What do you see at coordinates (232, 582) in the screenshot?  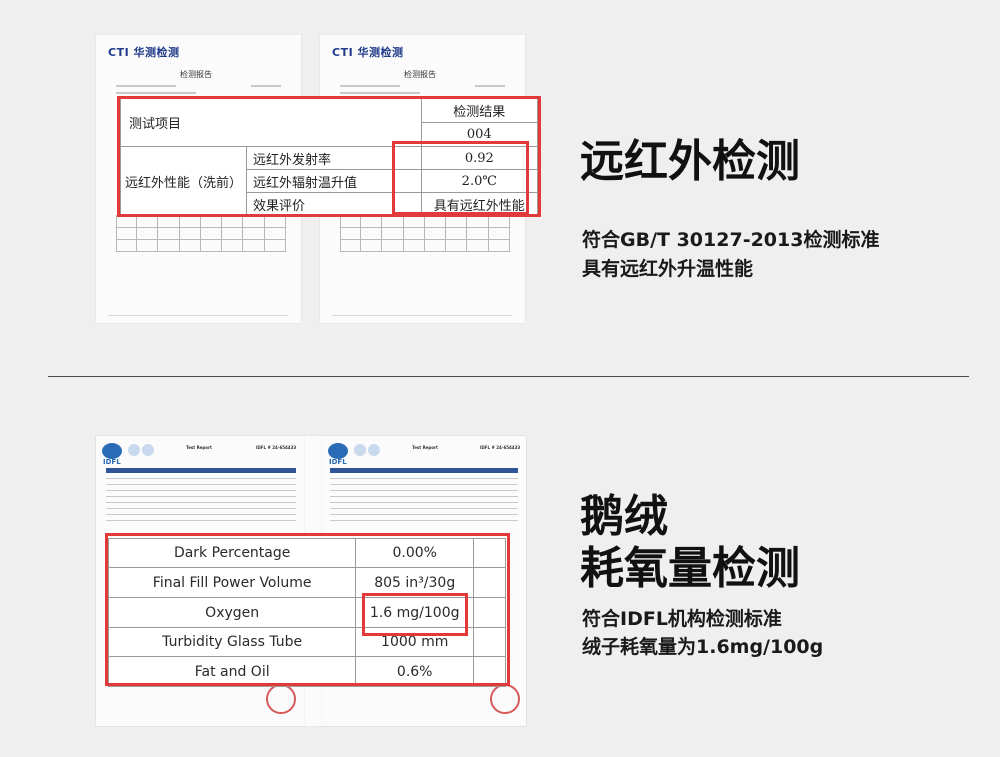 I see `row-label: Final Fill Power Volume` at bounding box center [232, 582].